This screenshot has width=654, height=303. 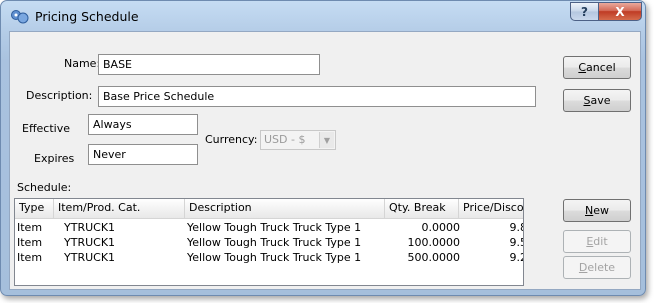 I want to click on save-mnemonic: S, so click(x=587, y=100).